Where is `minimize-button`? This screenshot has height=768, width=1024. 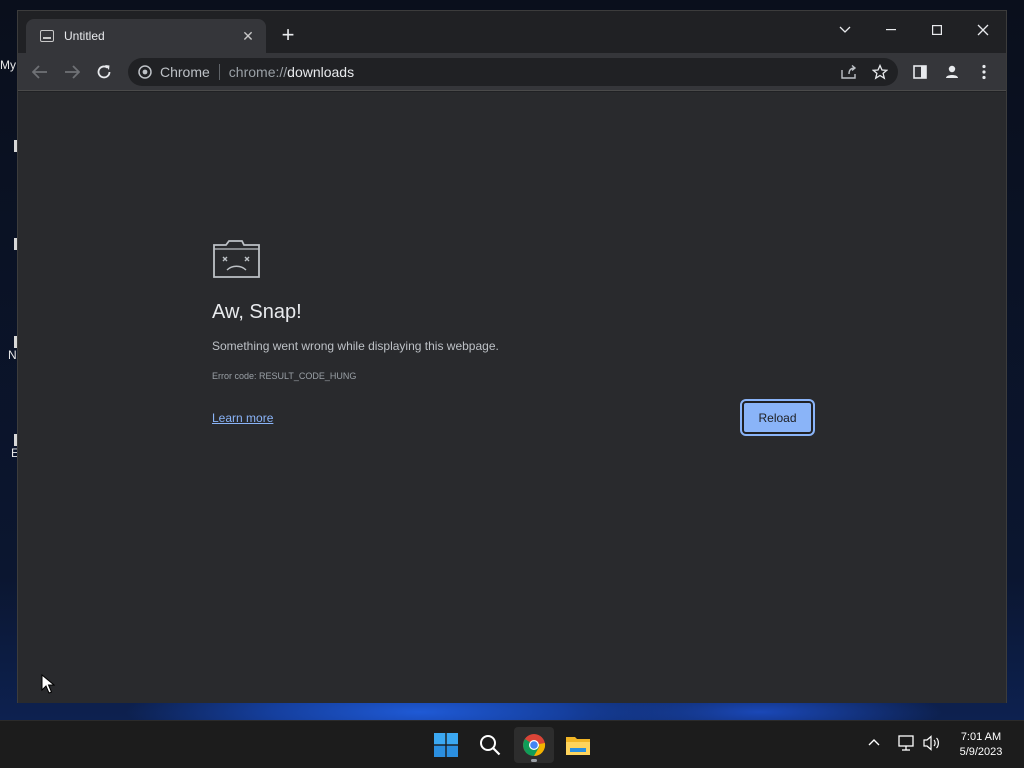 minimize-button is located at coordinates (891, 30).